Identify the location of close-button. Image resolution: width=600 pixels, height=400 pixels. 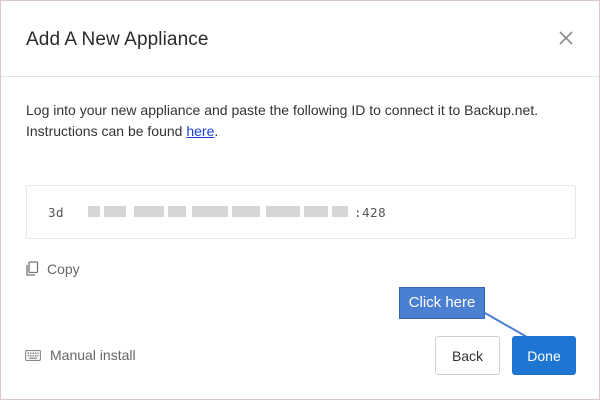
(566, 38).